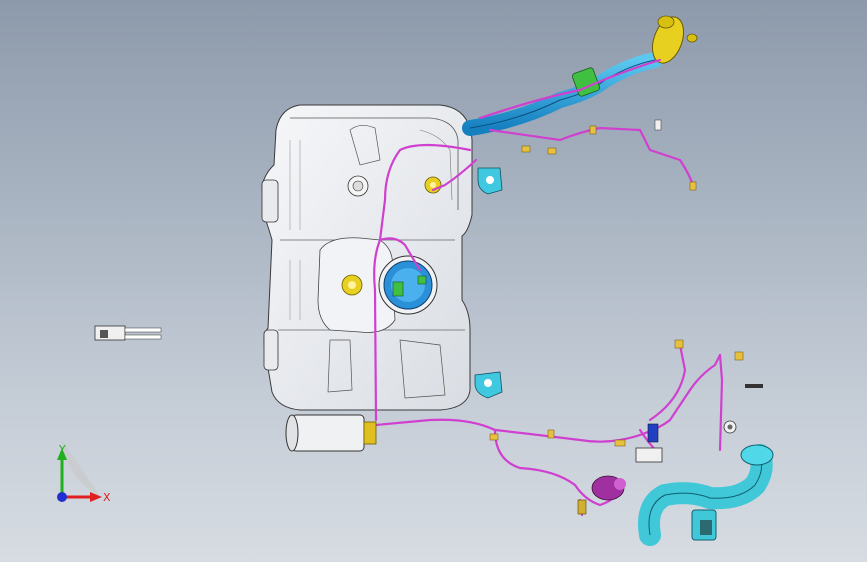 The height and width of the screenshot is (562, 867). I want to click on x-axis-label: X, so click(107, 497).